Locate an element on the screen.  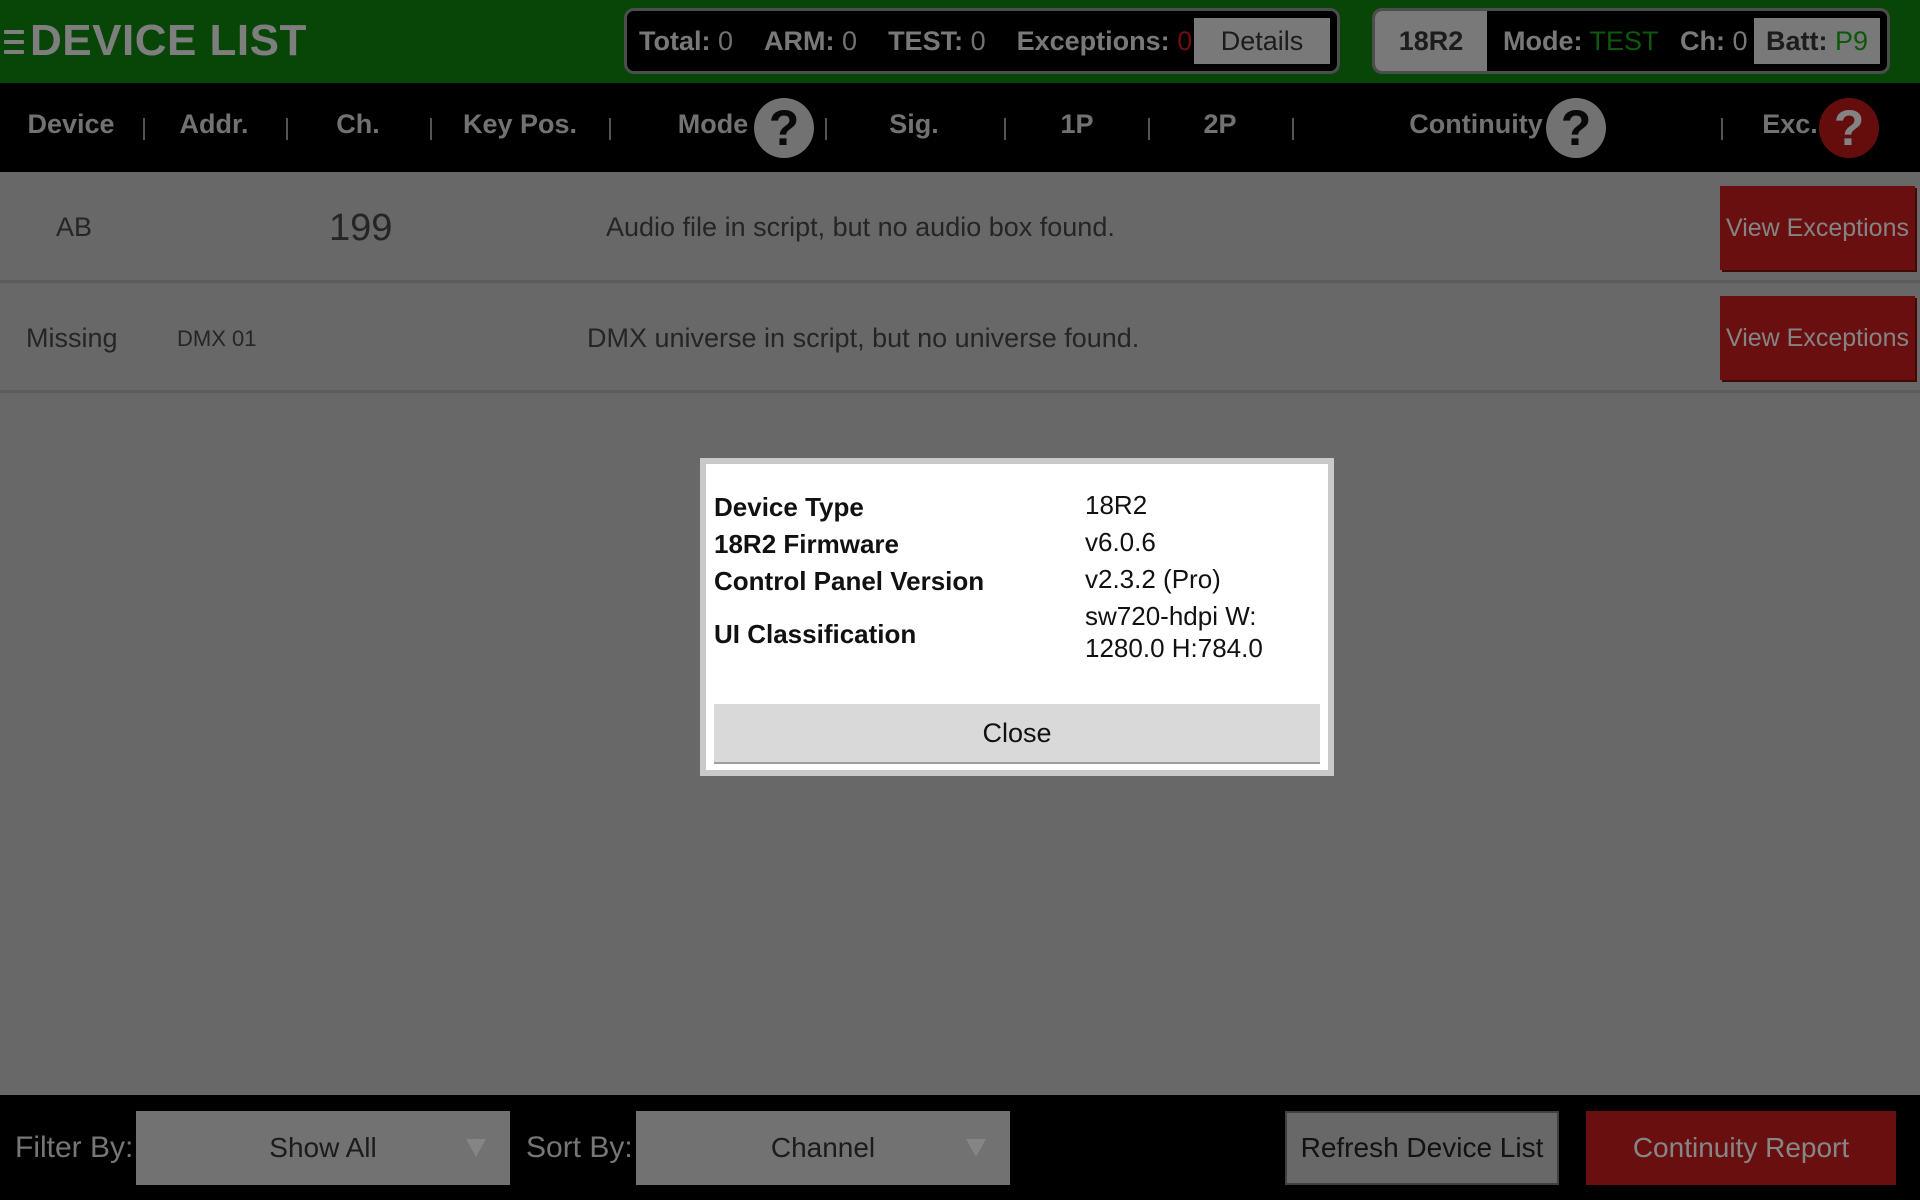
dialog-label: Device Type is located at coordinates (789, 507).